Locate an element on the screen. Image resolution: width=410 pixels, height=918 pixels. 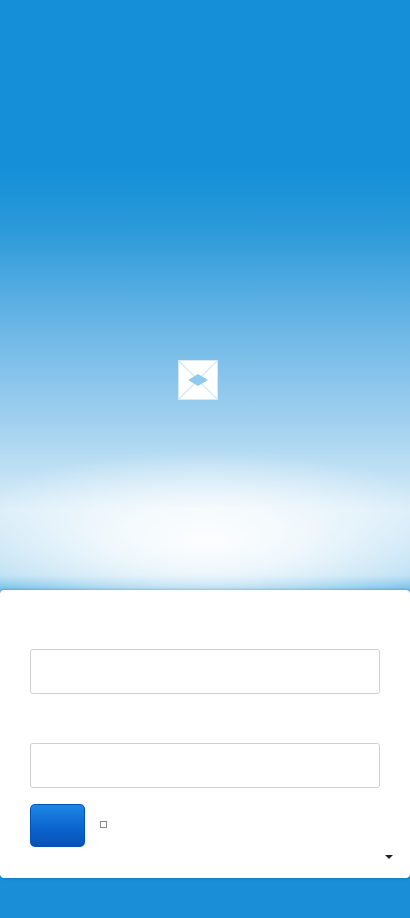
logo-broken-image-icon is located at coordinates (198, 380).